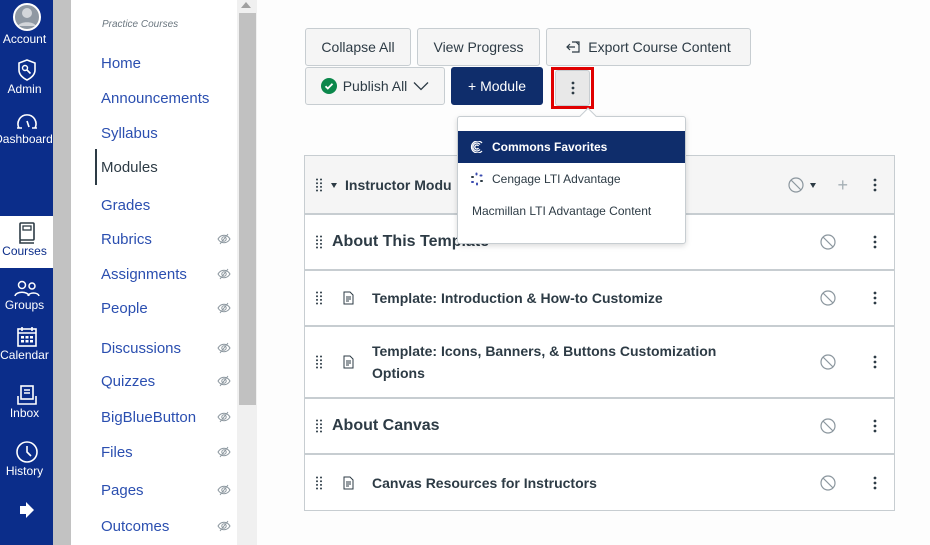 The height and width of the screenshot is (545, 930). I want to click on inbox-icon, so click(26, 395).